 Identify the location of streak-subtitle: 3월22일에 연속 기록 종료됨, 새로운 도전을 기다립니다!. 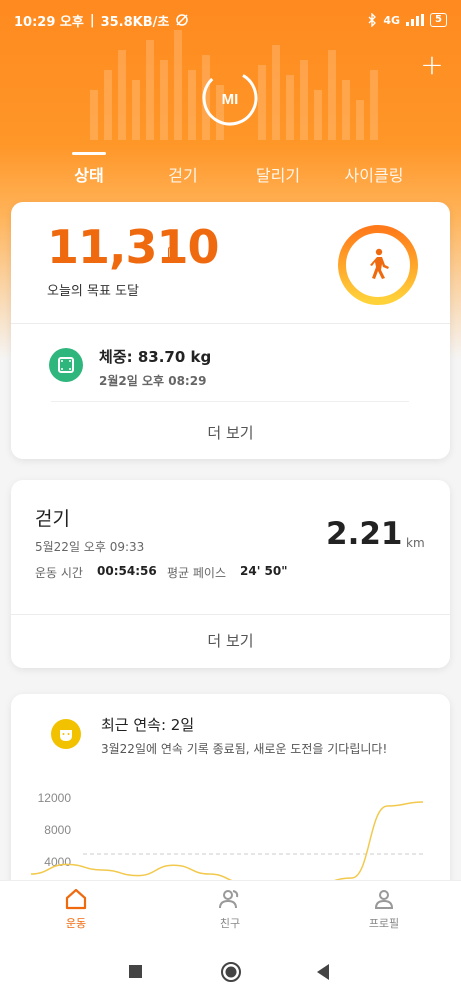
(244, 749).